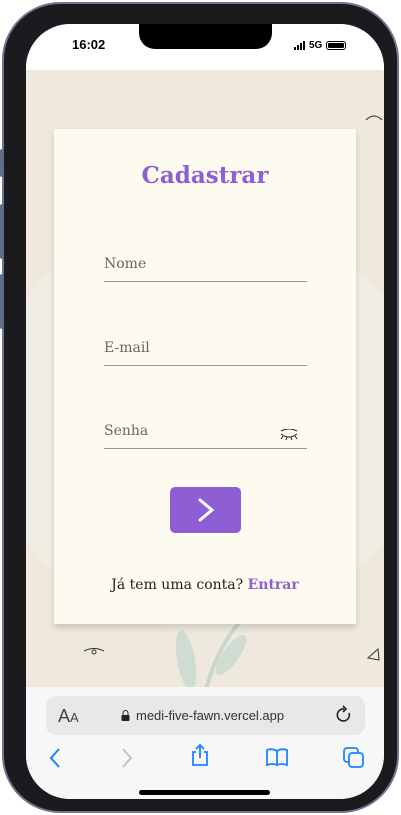 This screenshot has height=815, width=401. I want to click on volume-down-button, so click(2, 301).